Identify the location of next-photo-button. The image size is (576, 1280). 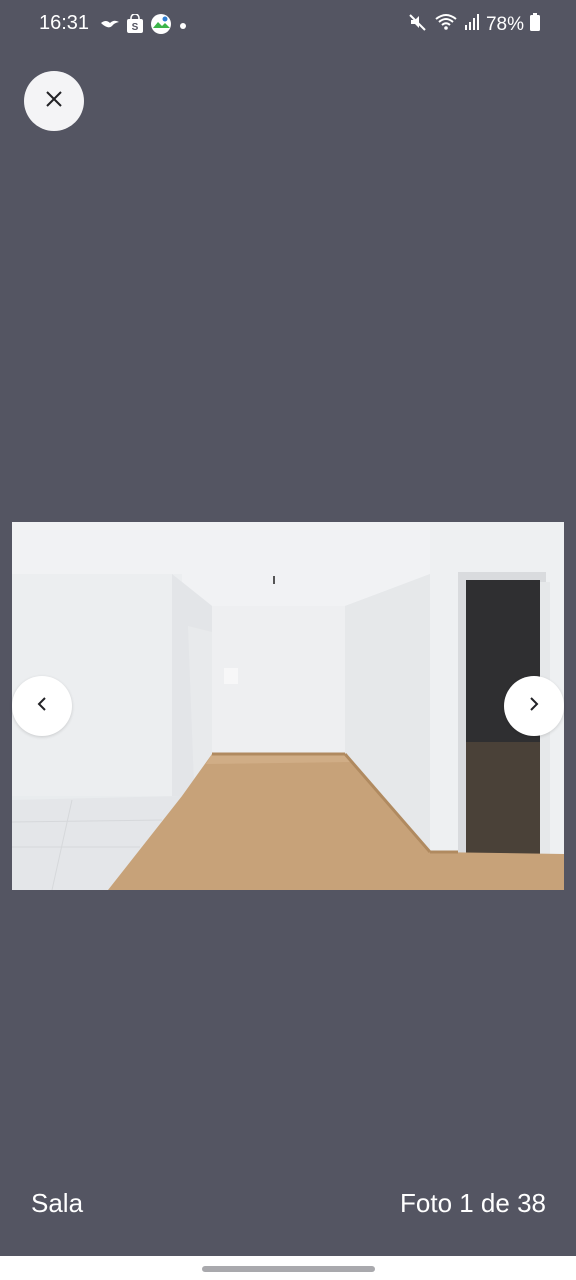
(534, 706).